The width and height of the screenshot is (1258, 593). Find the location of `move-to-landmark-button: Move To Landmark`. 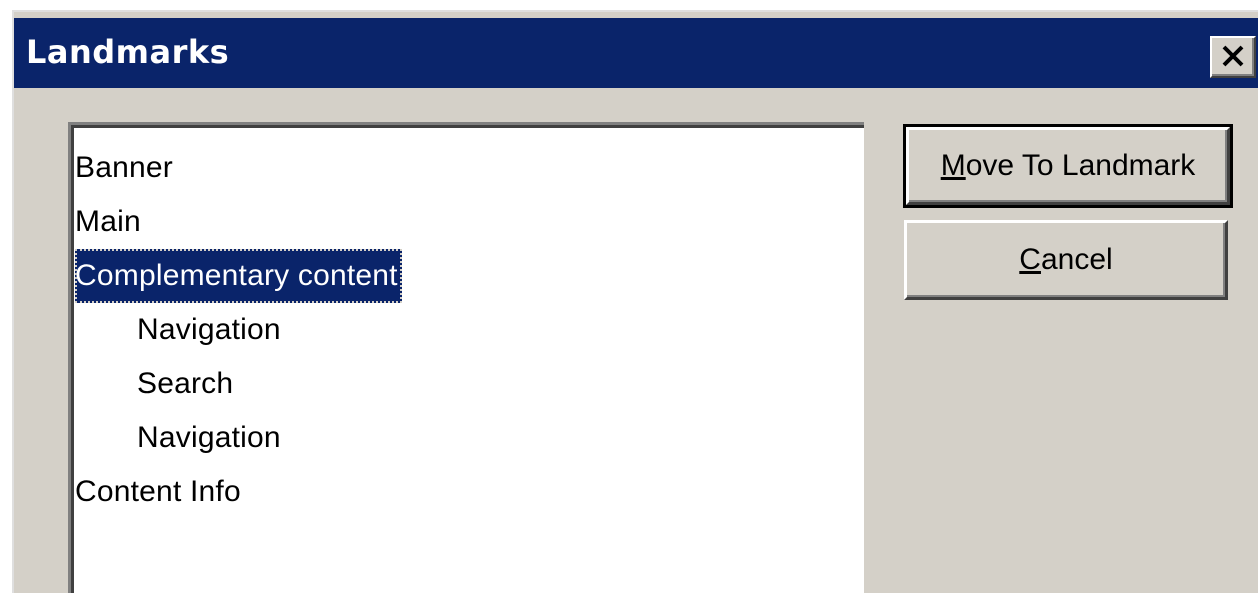

move-to-landmark-button: Move To Landmark is located at coordinates (1068, 166).